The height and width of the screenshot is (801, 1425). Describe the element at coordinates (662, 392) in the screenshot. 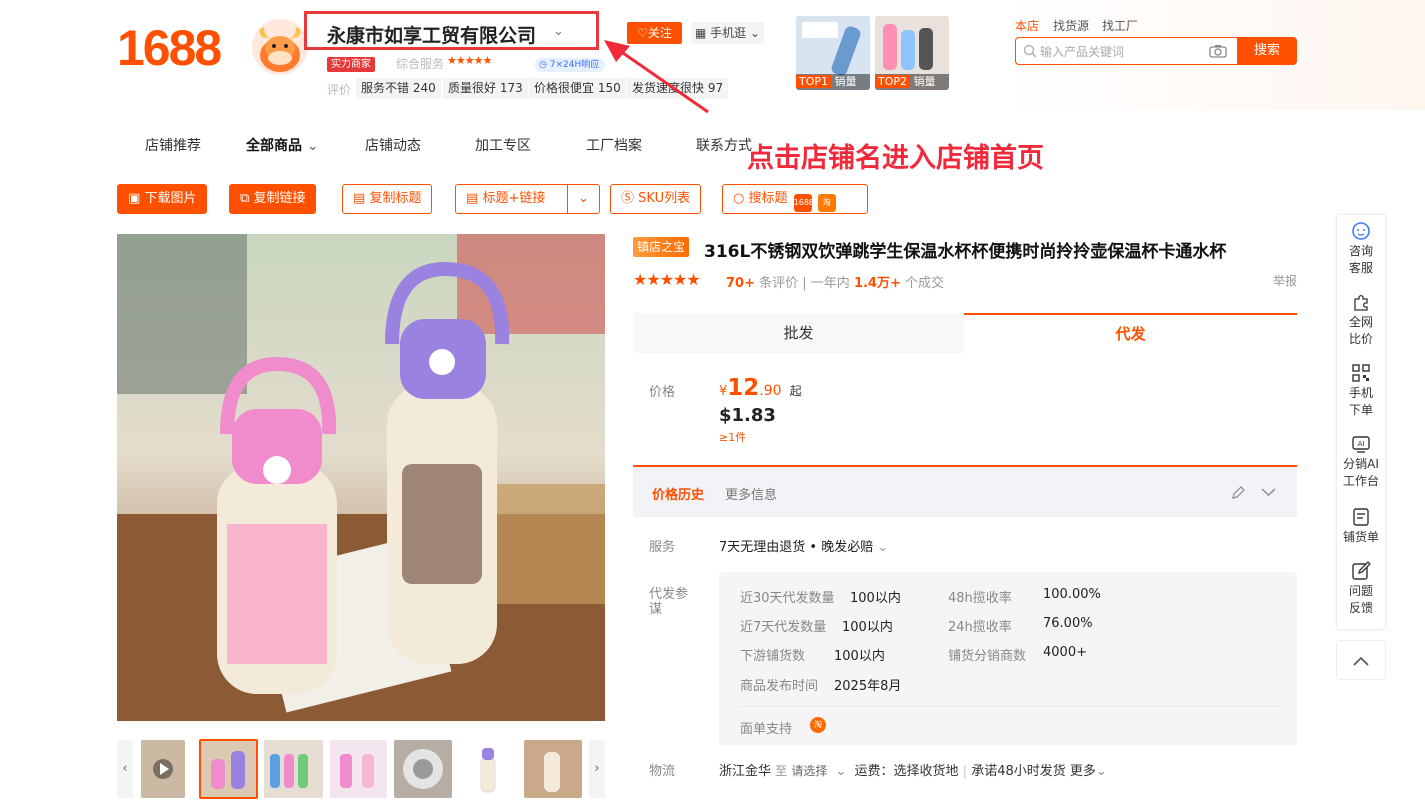

I see `price-label: 价格` at that location.